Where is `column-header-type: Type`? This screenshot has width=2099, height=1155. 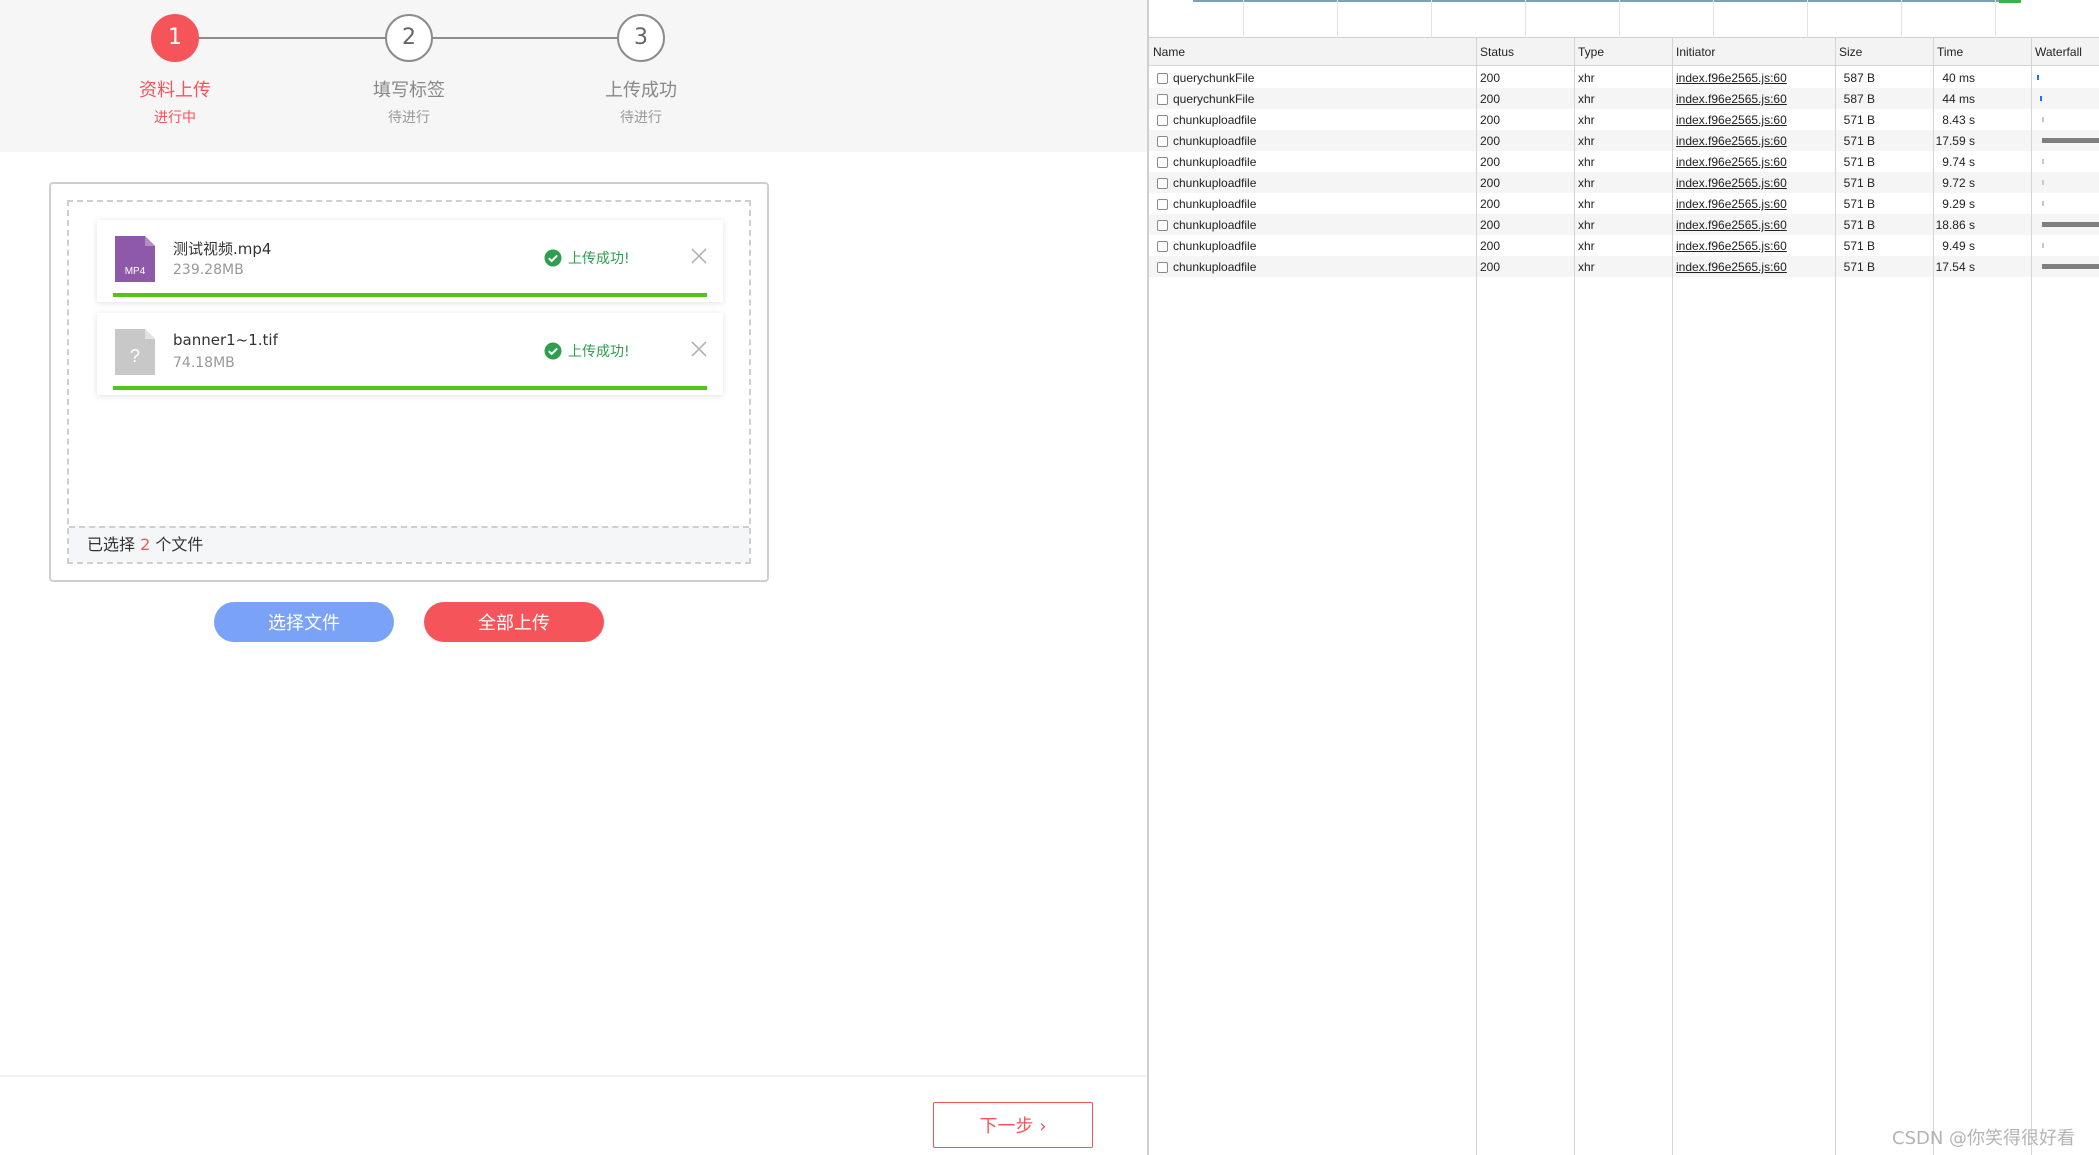
column-header-type: Type is located at coordinates (1591, 52).